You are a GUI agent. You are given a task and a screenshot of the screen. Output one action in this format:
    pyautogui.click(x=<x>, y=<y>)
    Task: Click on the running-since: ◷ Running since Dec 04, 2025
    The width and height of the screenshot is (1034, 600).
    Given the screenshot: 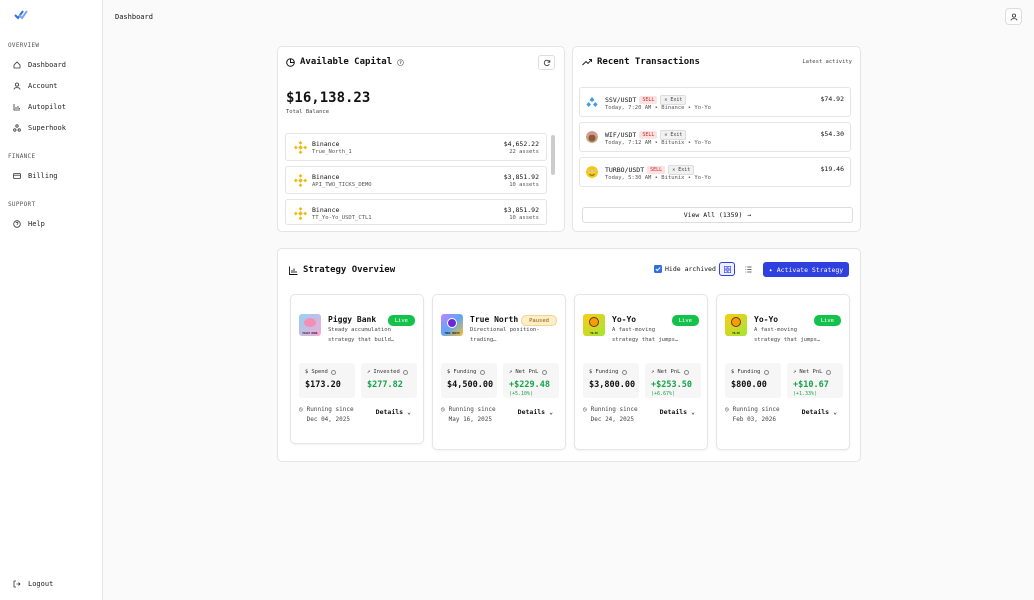 What is the action you would take?
    pyautogui.click(x=326, y=415)
    